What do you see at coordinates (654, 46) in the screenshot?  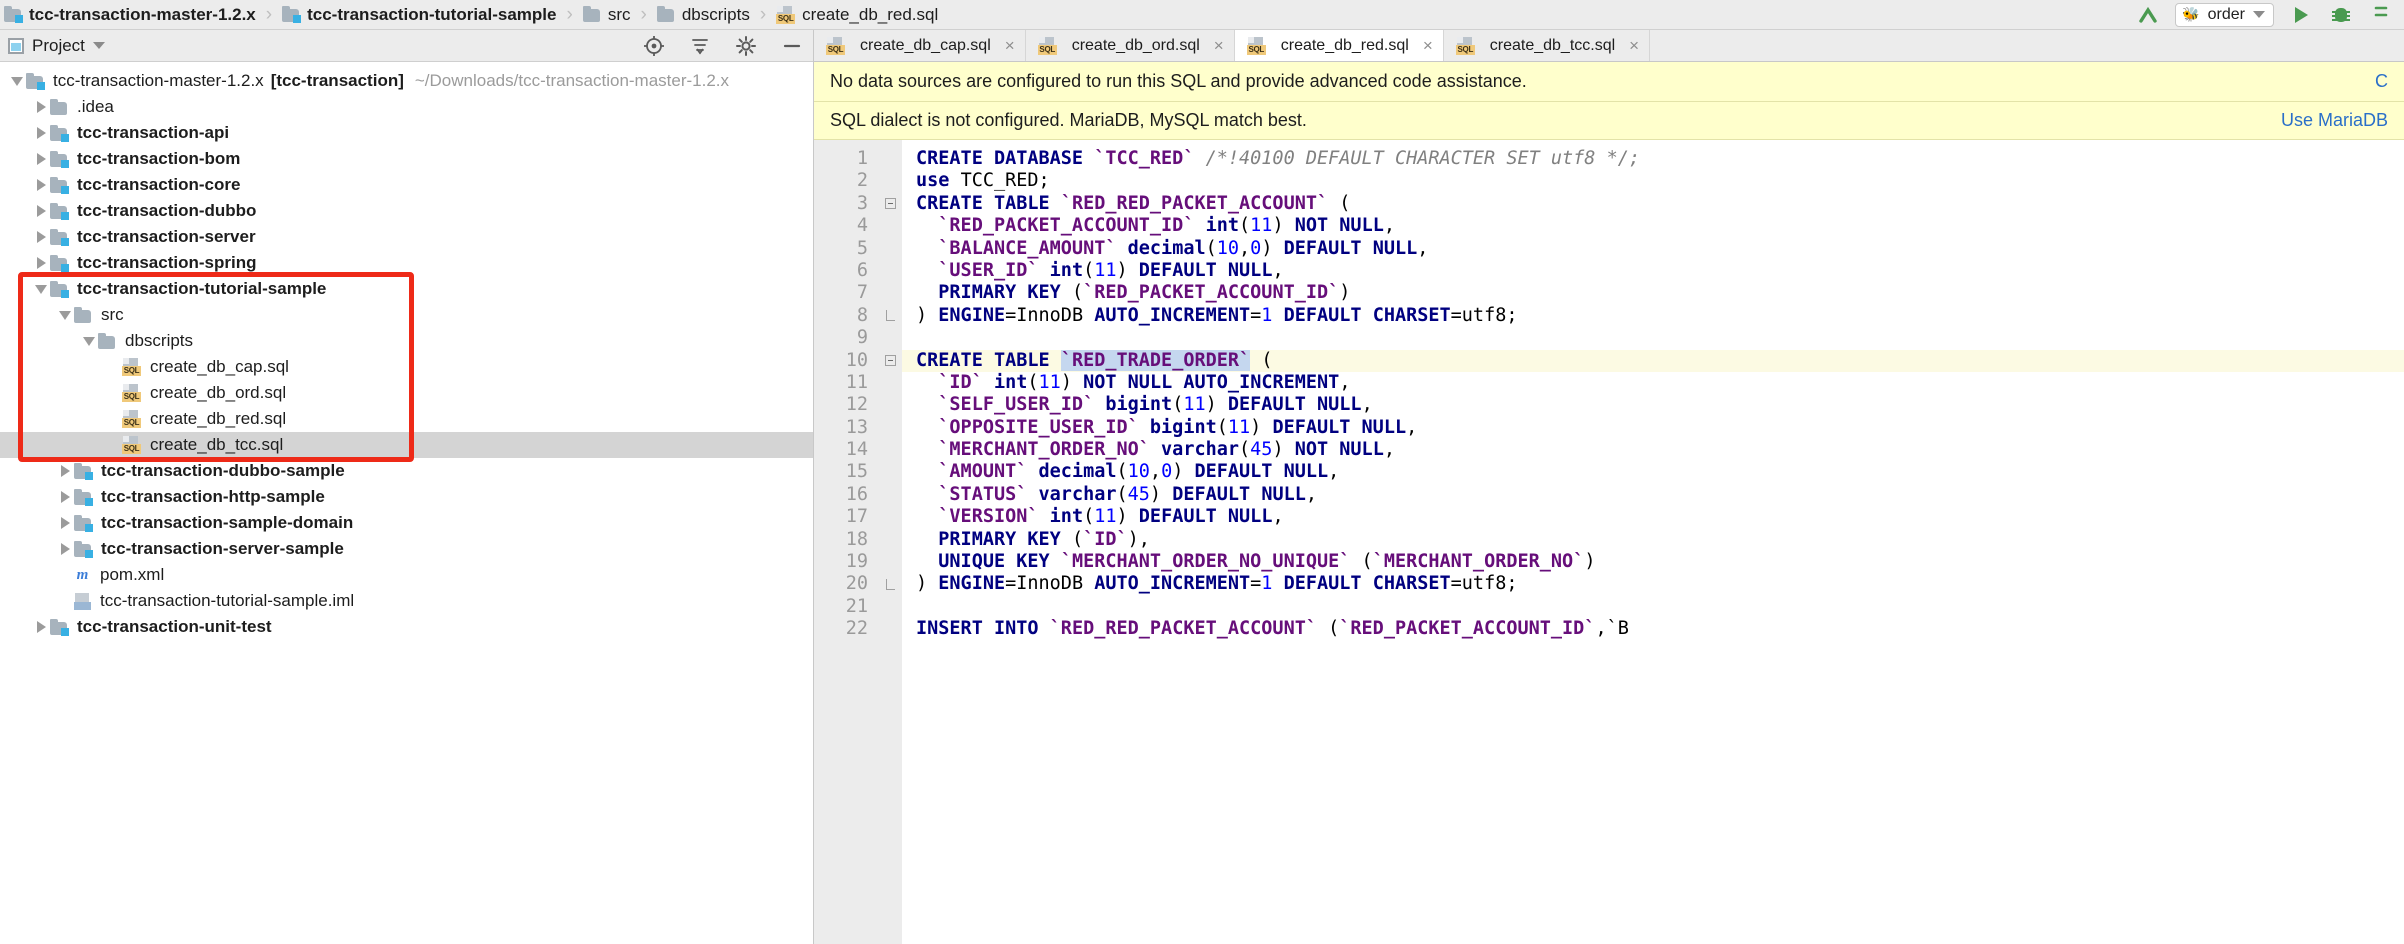 I see `locate-icon` at bounding box center [654, 46].